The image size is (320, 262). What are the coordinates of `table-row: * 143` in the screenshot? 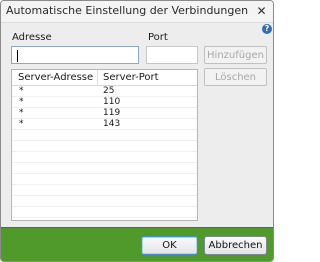 It's located at (104, 124).